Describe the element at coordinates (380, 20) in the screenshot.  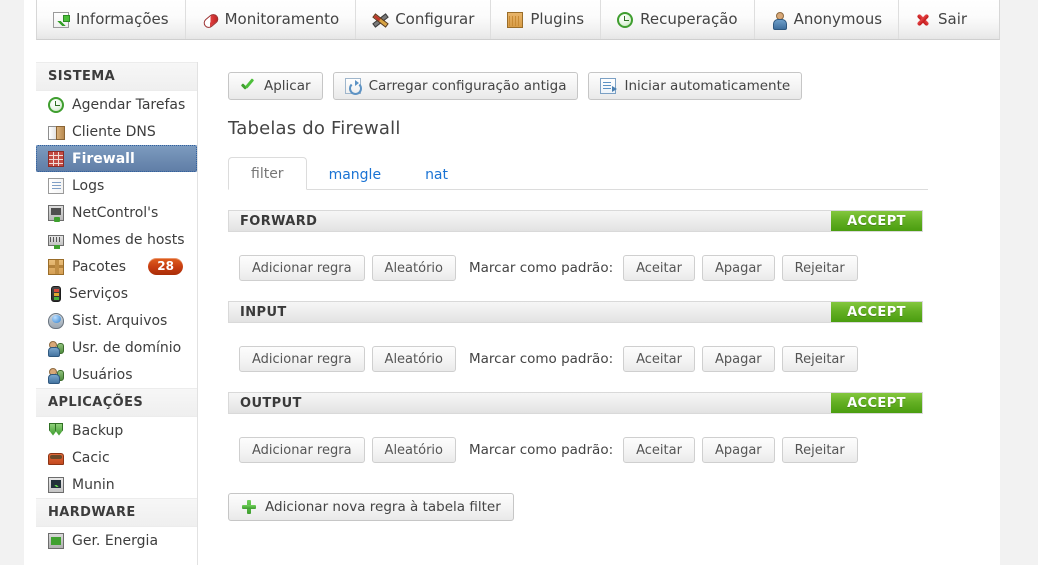
I see `tools-icon` at that location.